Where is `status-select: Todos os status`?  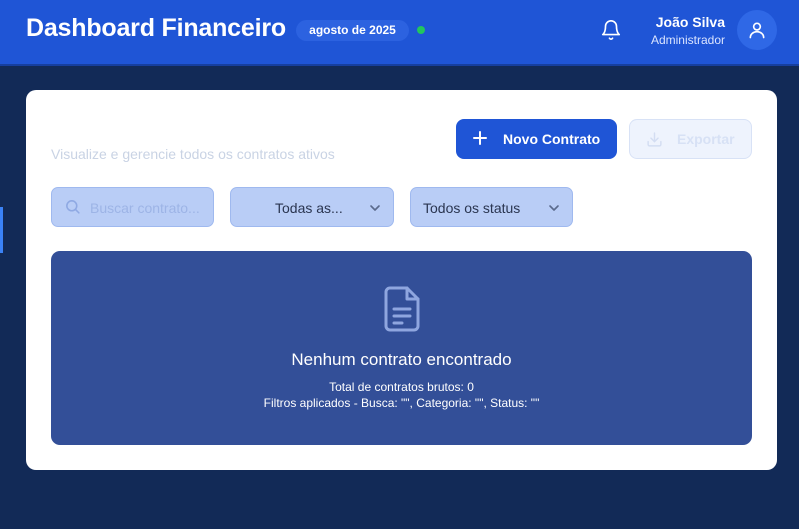
status-select: Todos os status is located at coordinates (491, 207).